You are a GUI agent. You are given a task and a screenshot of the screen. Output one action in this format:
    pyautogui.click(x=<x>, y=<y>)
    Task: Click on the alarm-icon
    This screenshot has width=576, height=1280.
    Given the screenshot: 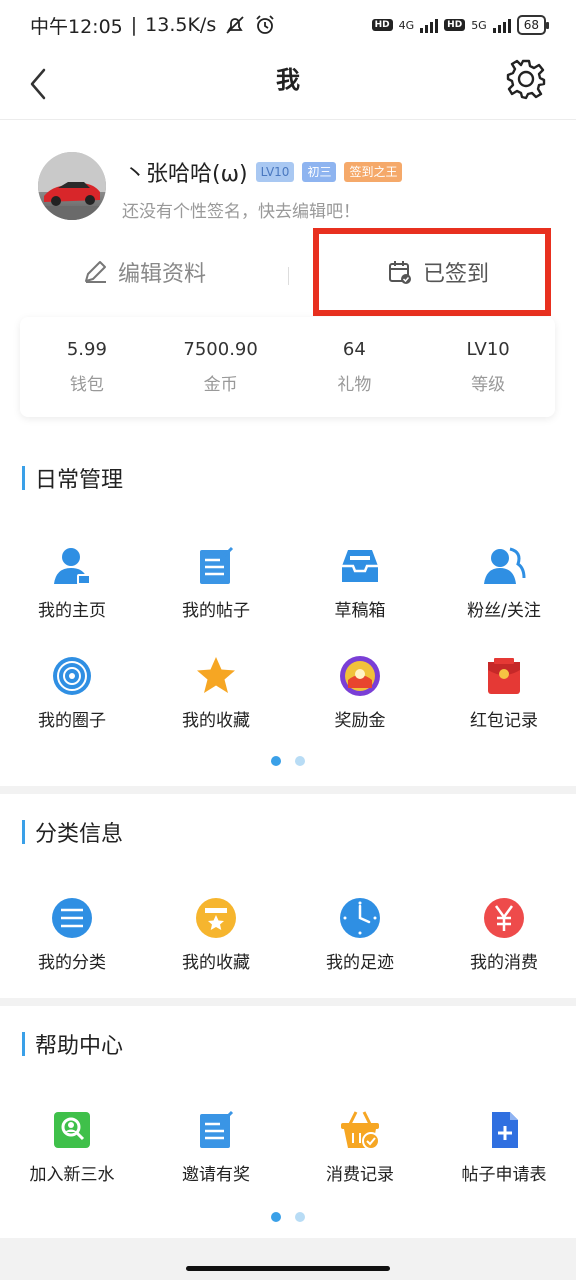 What is the action you would take?
    pyautogui.click(x=265, y=24)
    